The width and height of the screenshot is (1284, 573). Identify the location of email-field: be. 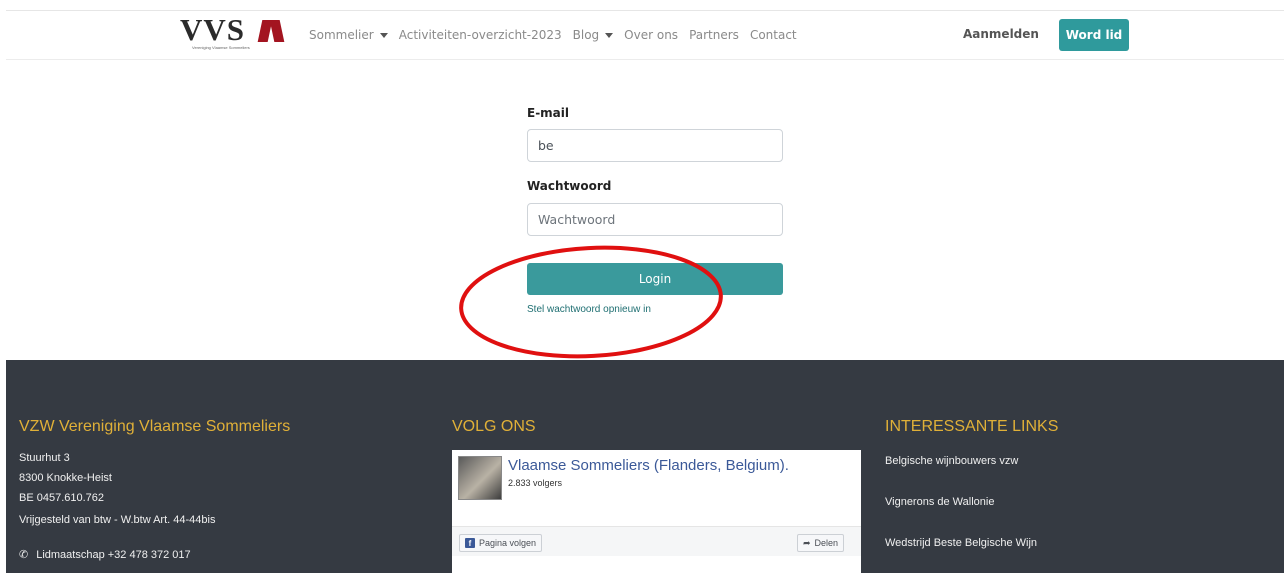
(655, 145).